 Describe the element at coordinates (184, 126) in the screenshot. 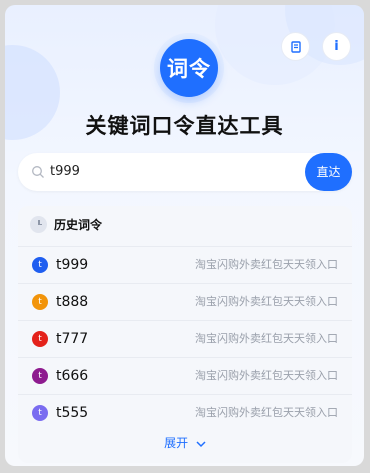

I see `page-title: 关键词口令直达工具` at that location.